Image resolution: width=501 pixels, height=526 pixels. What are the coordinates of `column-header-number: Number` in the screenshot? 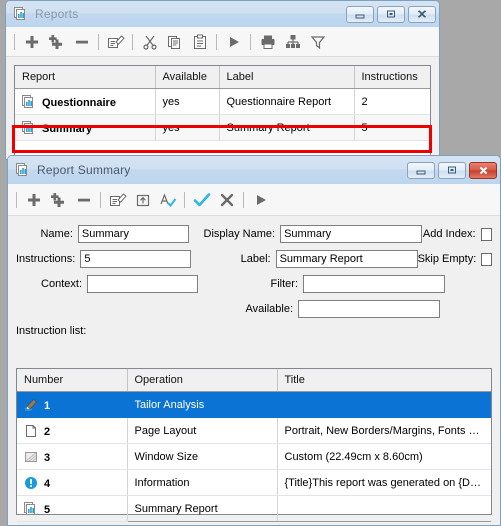 It's located at (72, 380).